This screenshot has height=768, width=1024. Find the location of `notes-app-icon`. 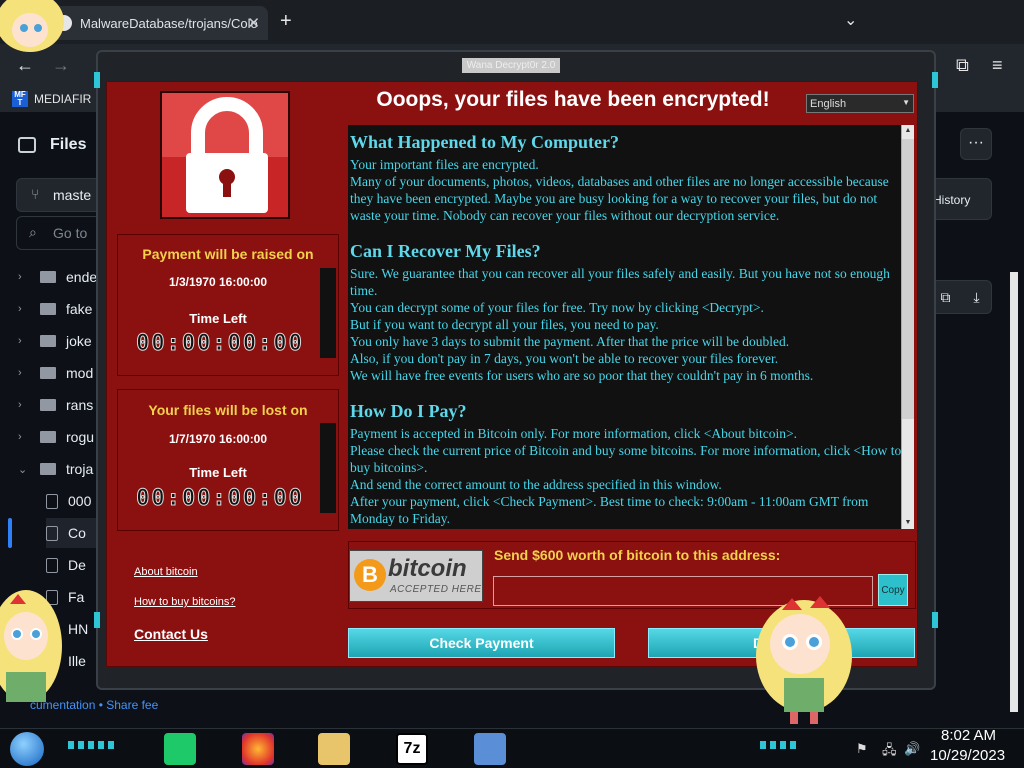

notes-app-icon is located at coordinates (180, 749).